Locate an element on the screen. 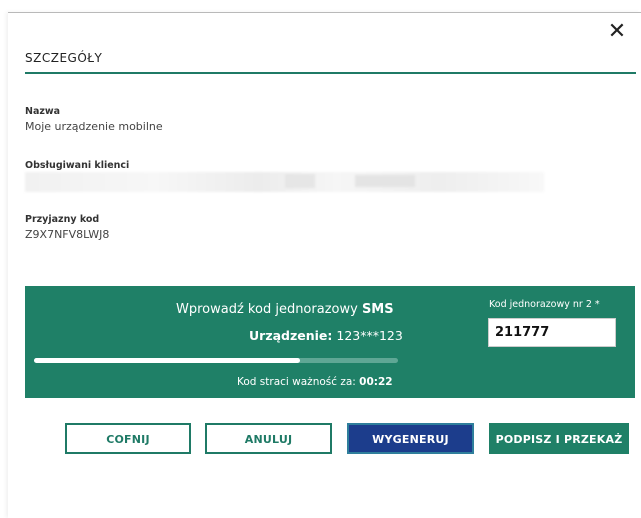  clients-label: Obsługiwani klienci is located at coordinates (77, 165).